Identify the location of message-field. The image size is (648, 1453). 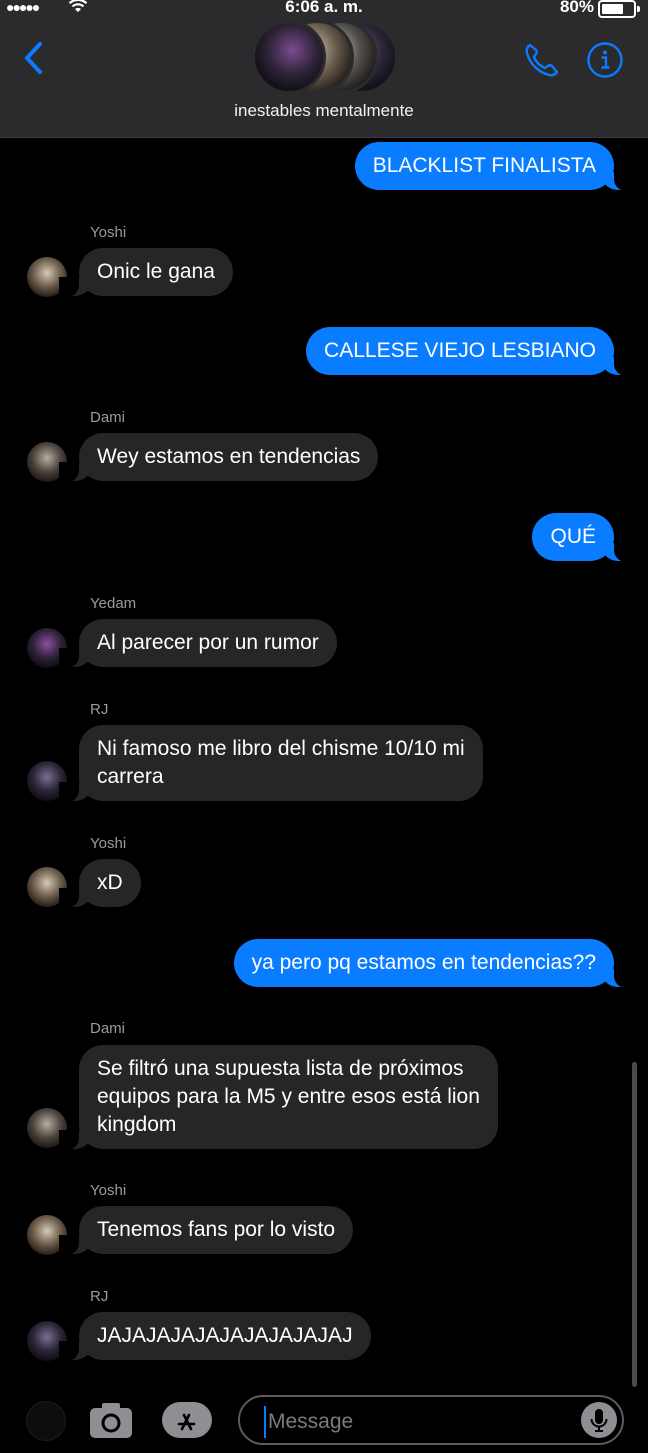
(431, 1420).